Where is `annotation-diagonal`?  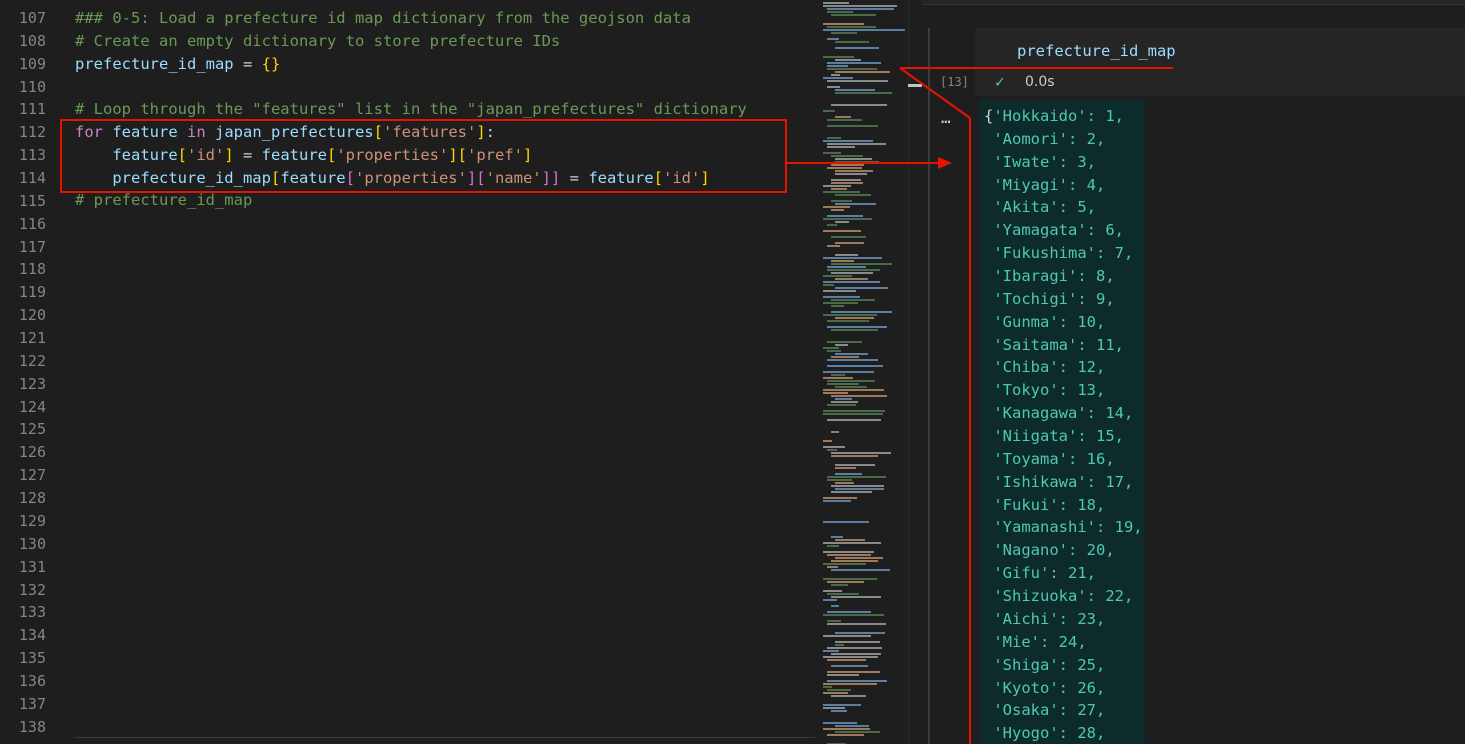 annotation-diagonal is located at coordinates (935, 93).